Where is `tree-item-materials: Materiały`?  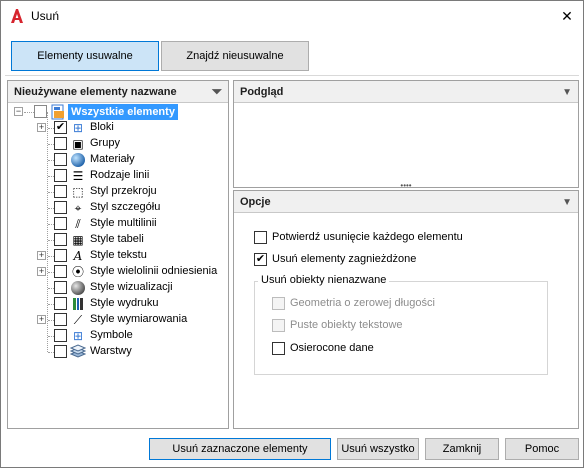
tree-item-materials: Materiały is located at coordinates (118, 160).